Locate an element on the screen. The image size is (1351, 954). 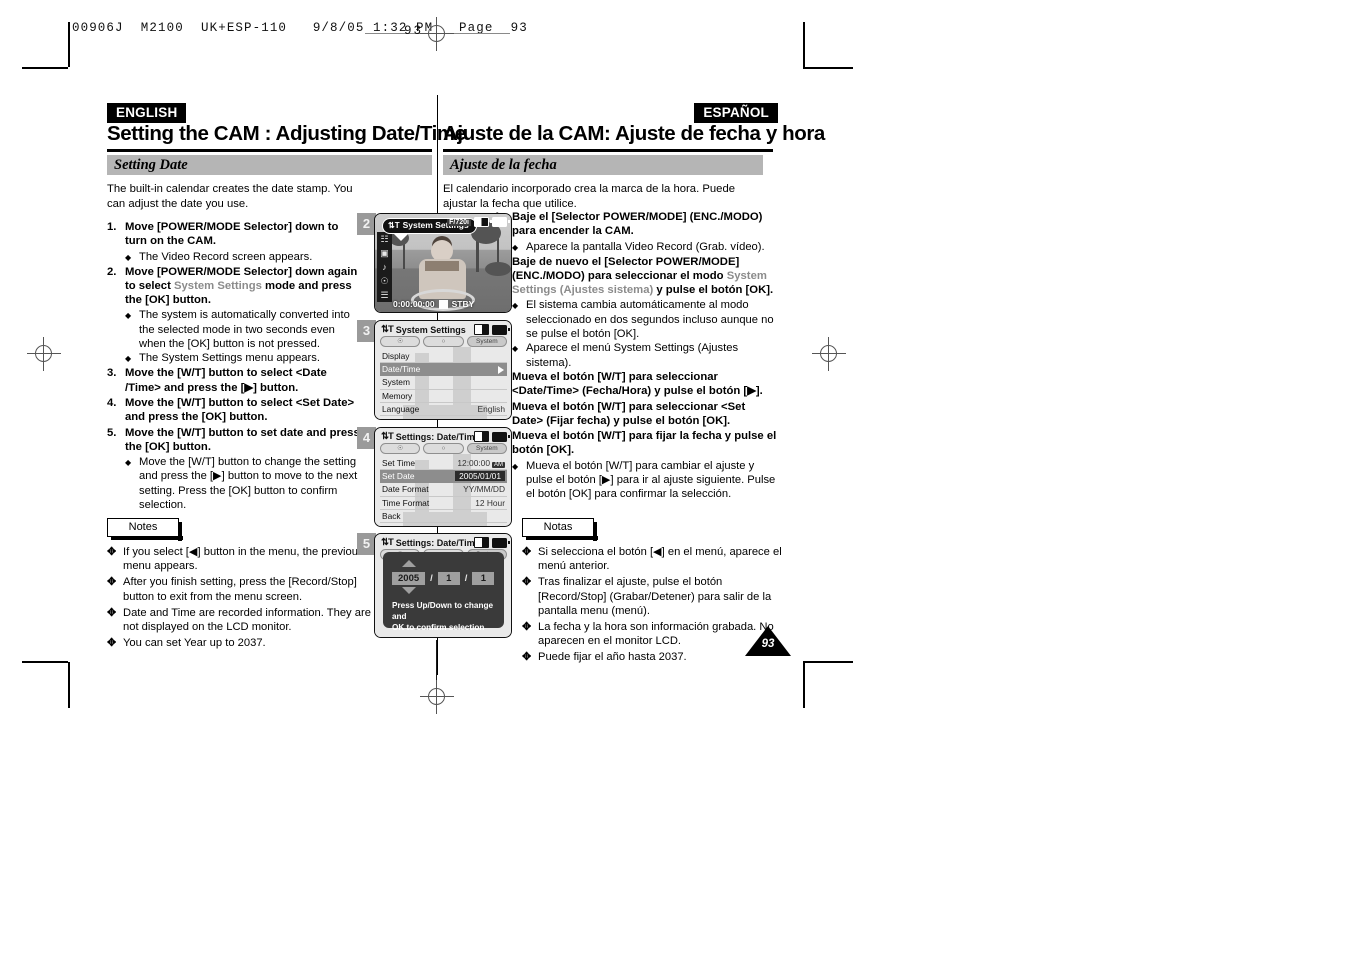
registration-mark-top-center is located at coordinates (437, 34).